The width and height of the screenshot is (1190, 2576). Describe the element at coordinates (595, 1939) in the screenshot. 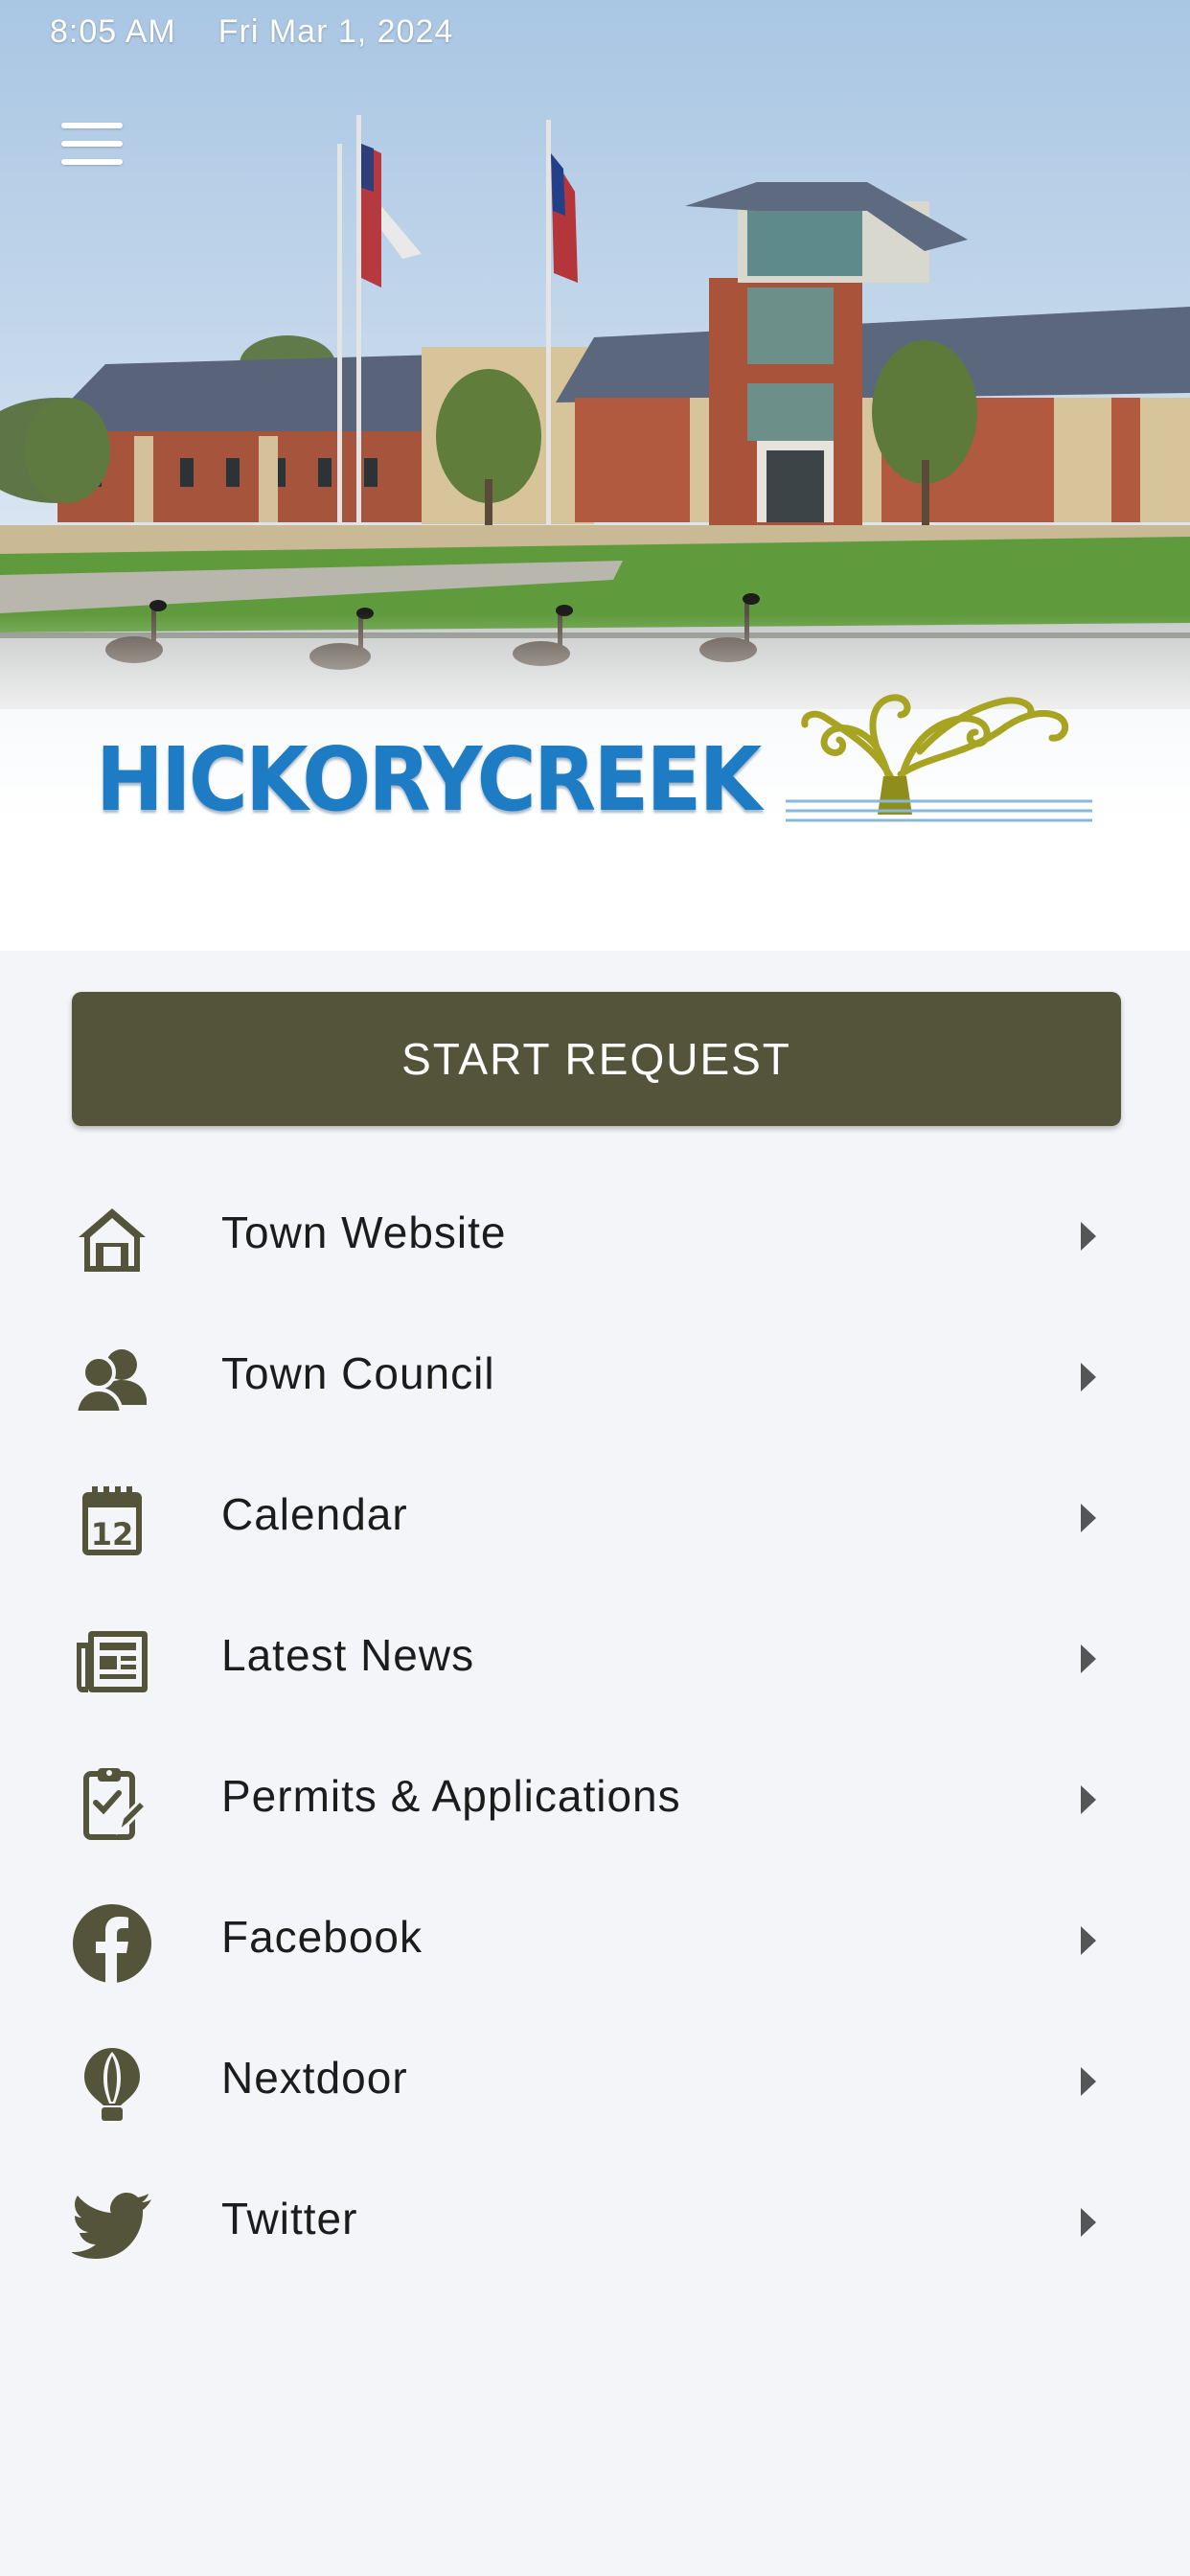

I see `menu-item-facebook: Facebook` at that location.